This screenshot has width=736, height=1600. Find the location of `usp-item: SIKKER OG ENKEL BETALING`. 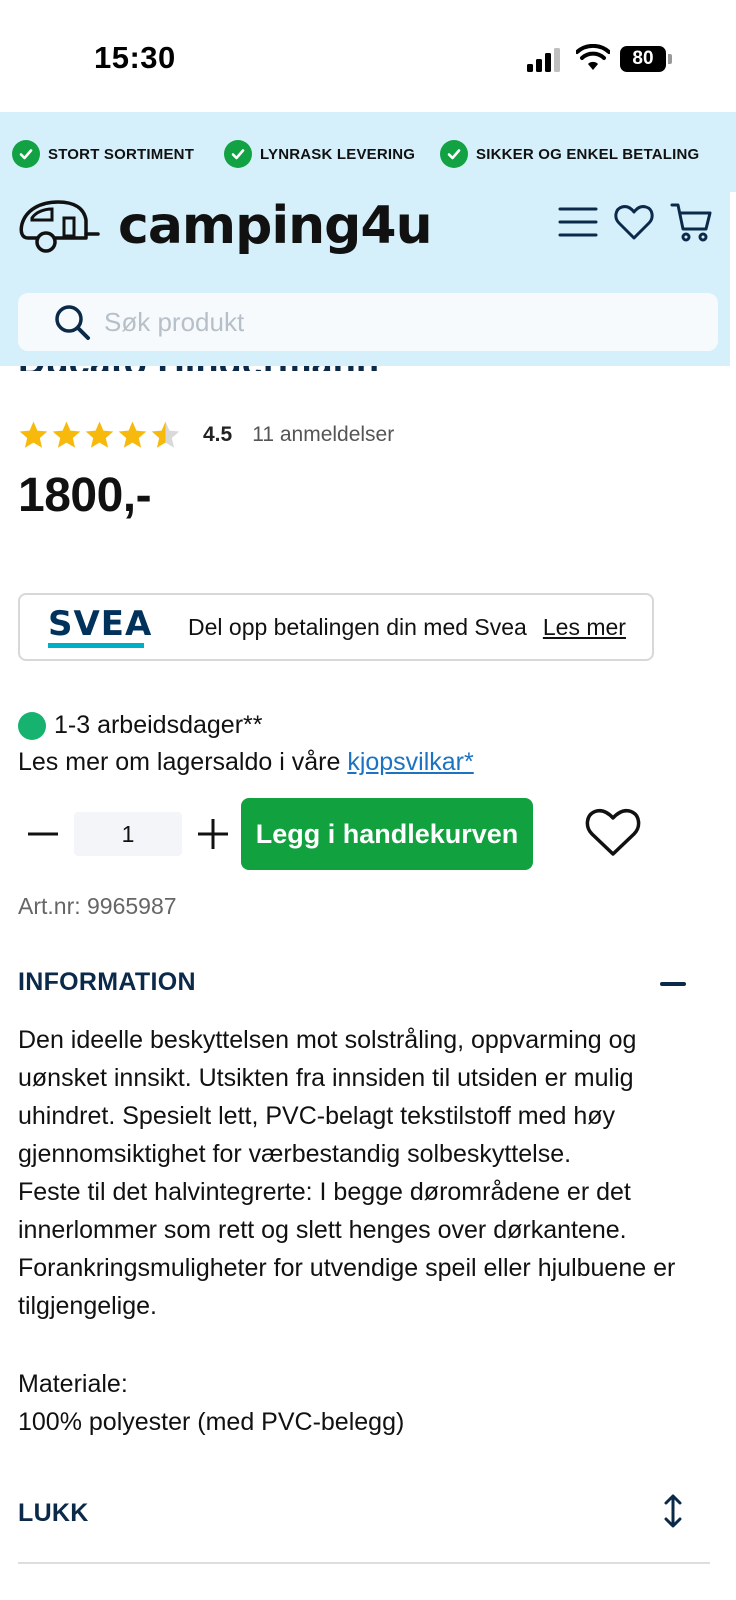

usp-item: SIKKER OG ENKEL BETALING is located at coordinates (569, 154).